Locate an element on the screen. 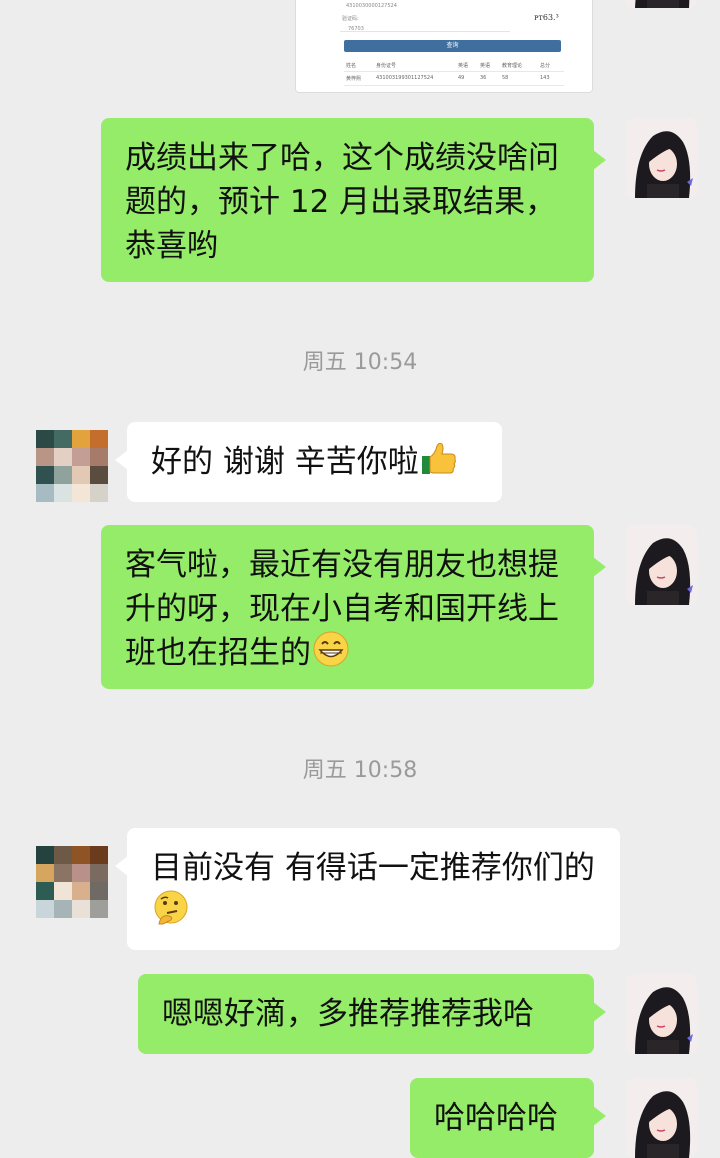  message-bubble-mine: 成绩出来了哈，这个成绩没啥问题的，预计 12 月出录取结果，恭喜哟 is located at coordinates (353, 200).